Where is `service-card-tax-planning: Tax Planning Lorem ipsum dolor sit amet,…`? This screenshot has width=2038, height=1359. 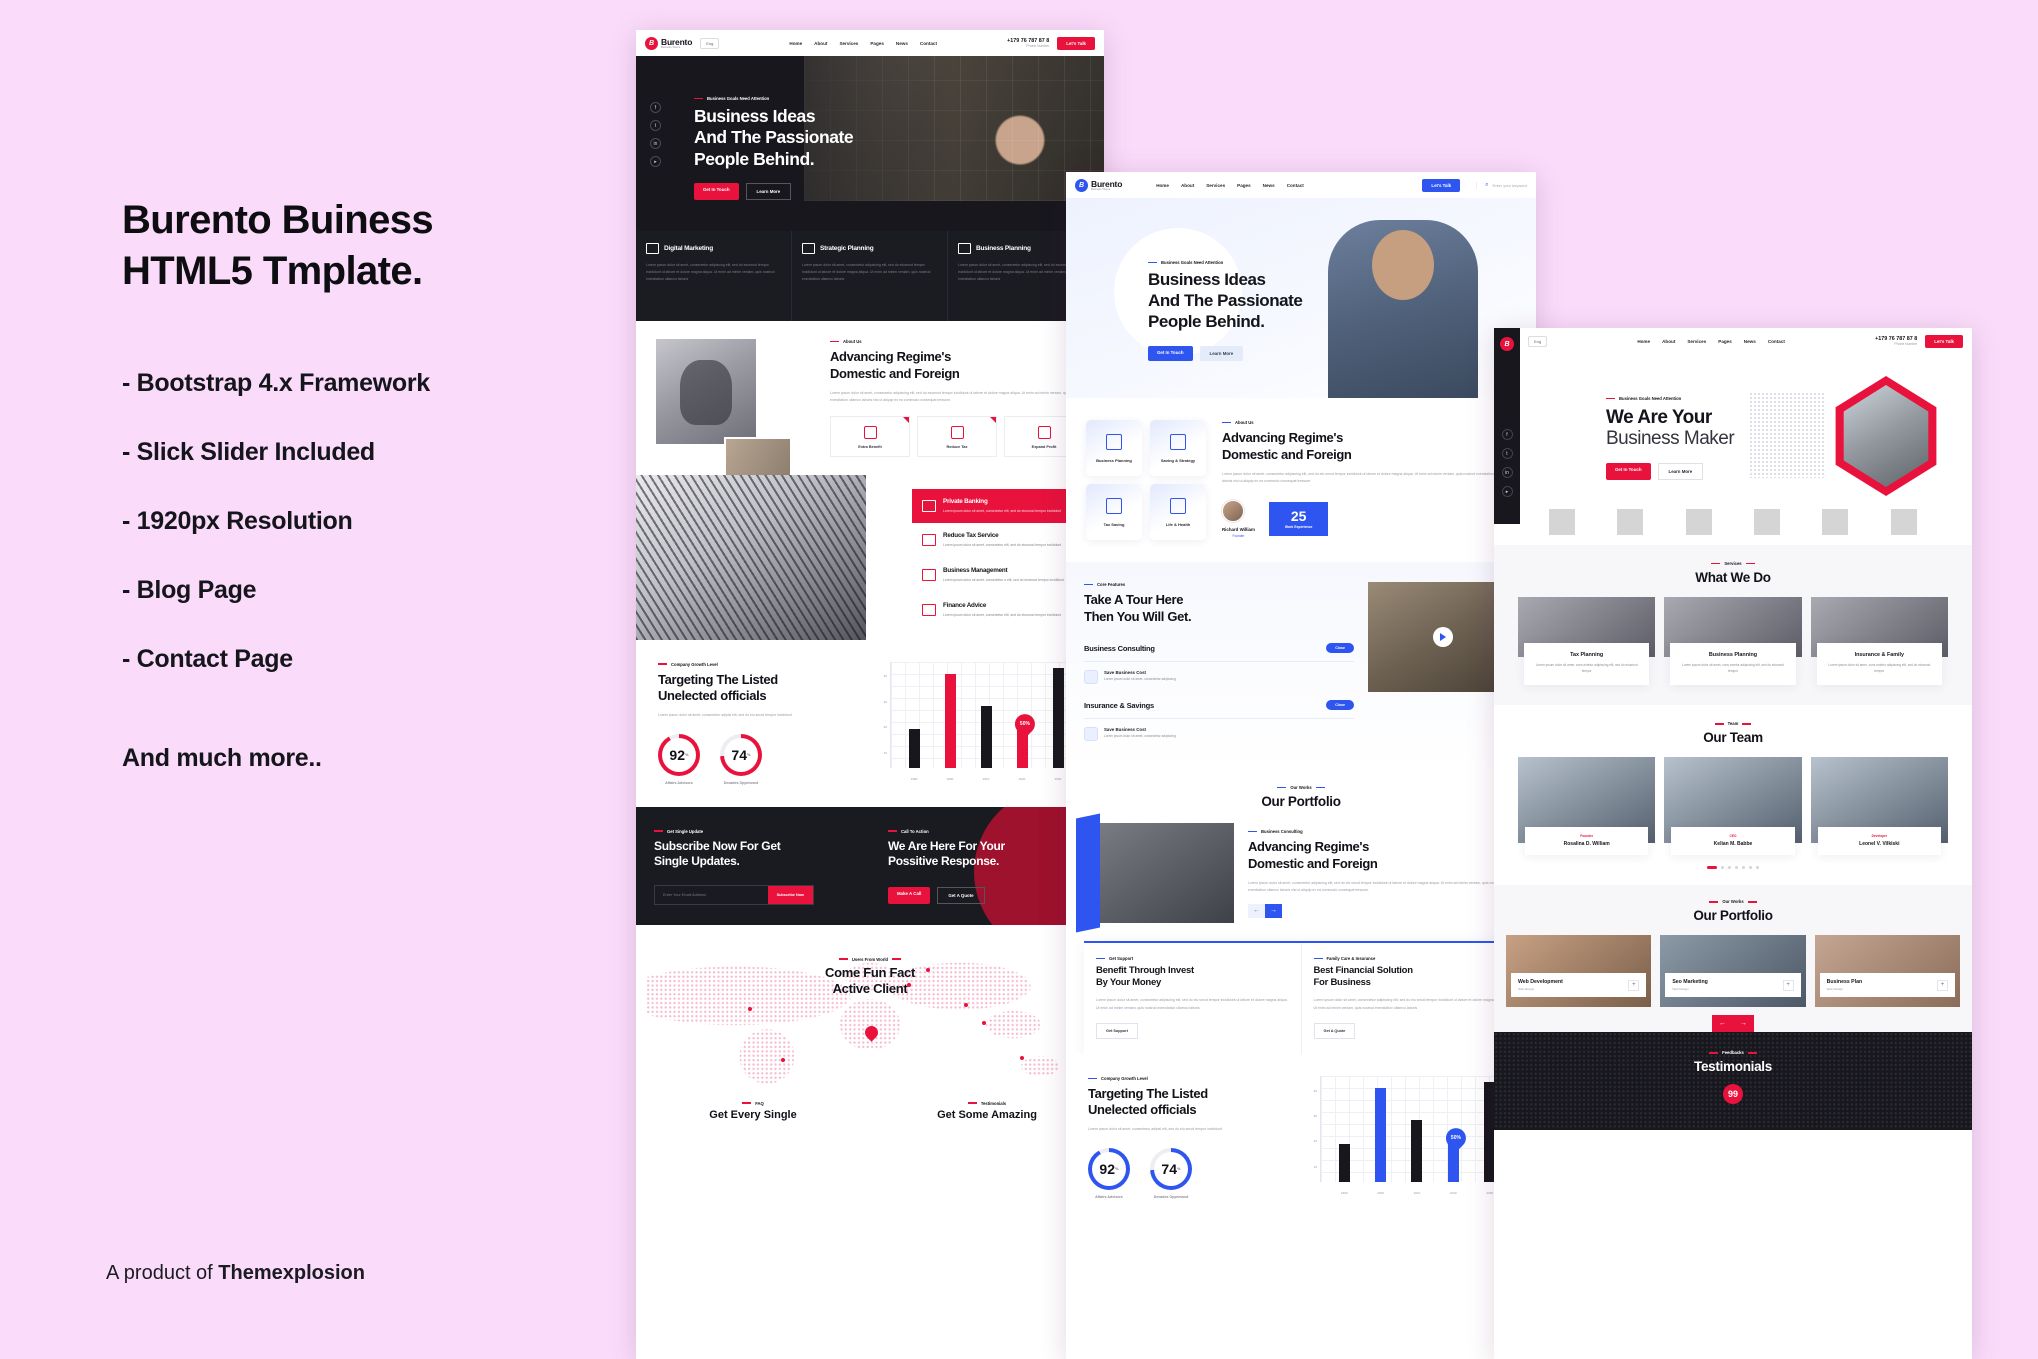 service-card-tax-planning: Tax Planning Lorem ipsum dolor sit amet,… is located at coordinates (1587, 641).